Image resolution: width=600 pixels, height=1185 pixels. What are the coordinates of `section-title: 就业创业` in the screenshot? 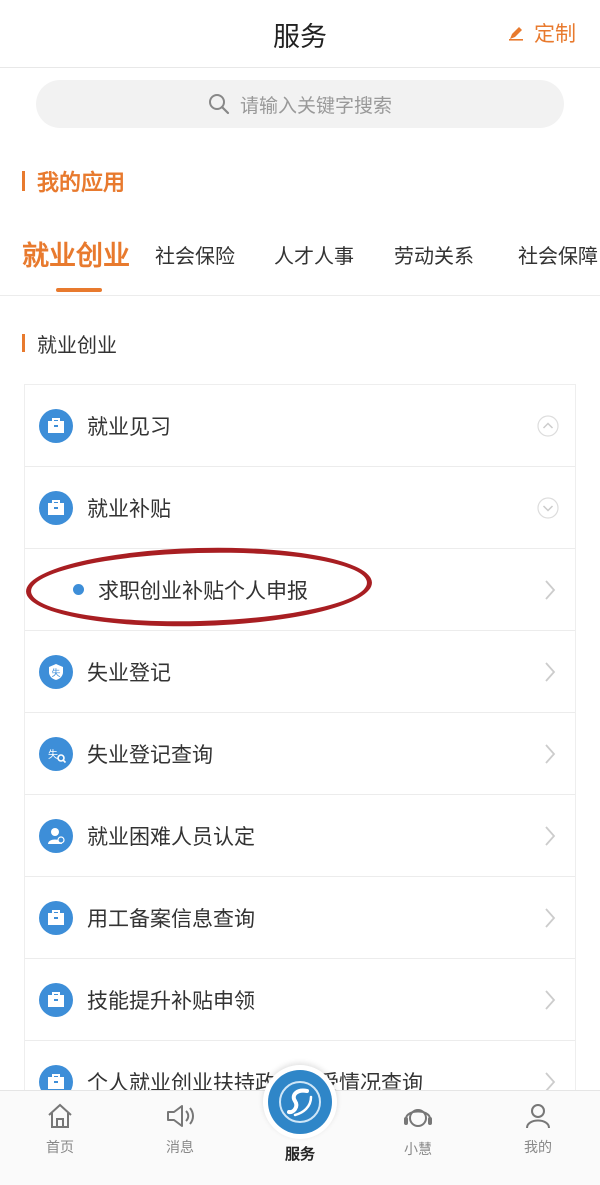 It's located at (77, 344).